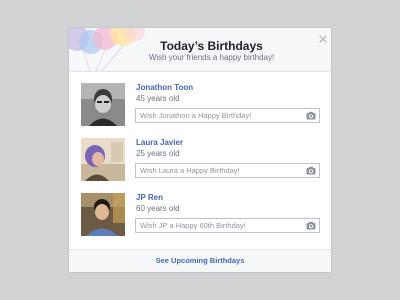 Image resolution: width=400 pixels, height=300 pixels. I want to click on friend-name: JP Ren, so click(149, 197).